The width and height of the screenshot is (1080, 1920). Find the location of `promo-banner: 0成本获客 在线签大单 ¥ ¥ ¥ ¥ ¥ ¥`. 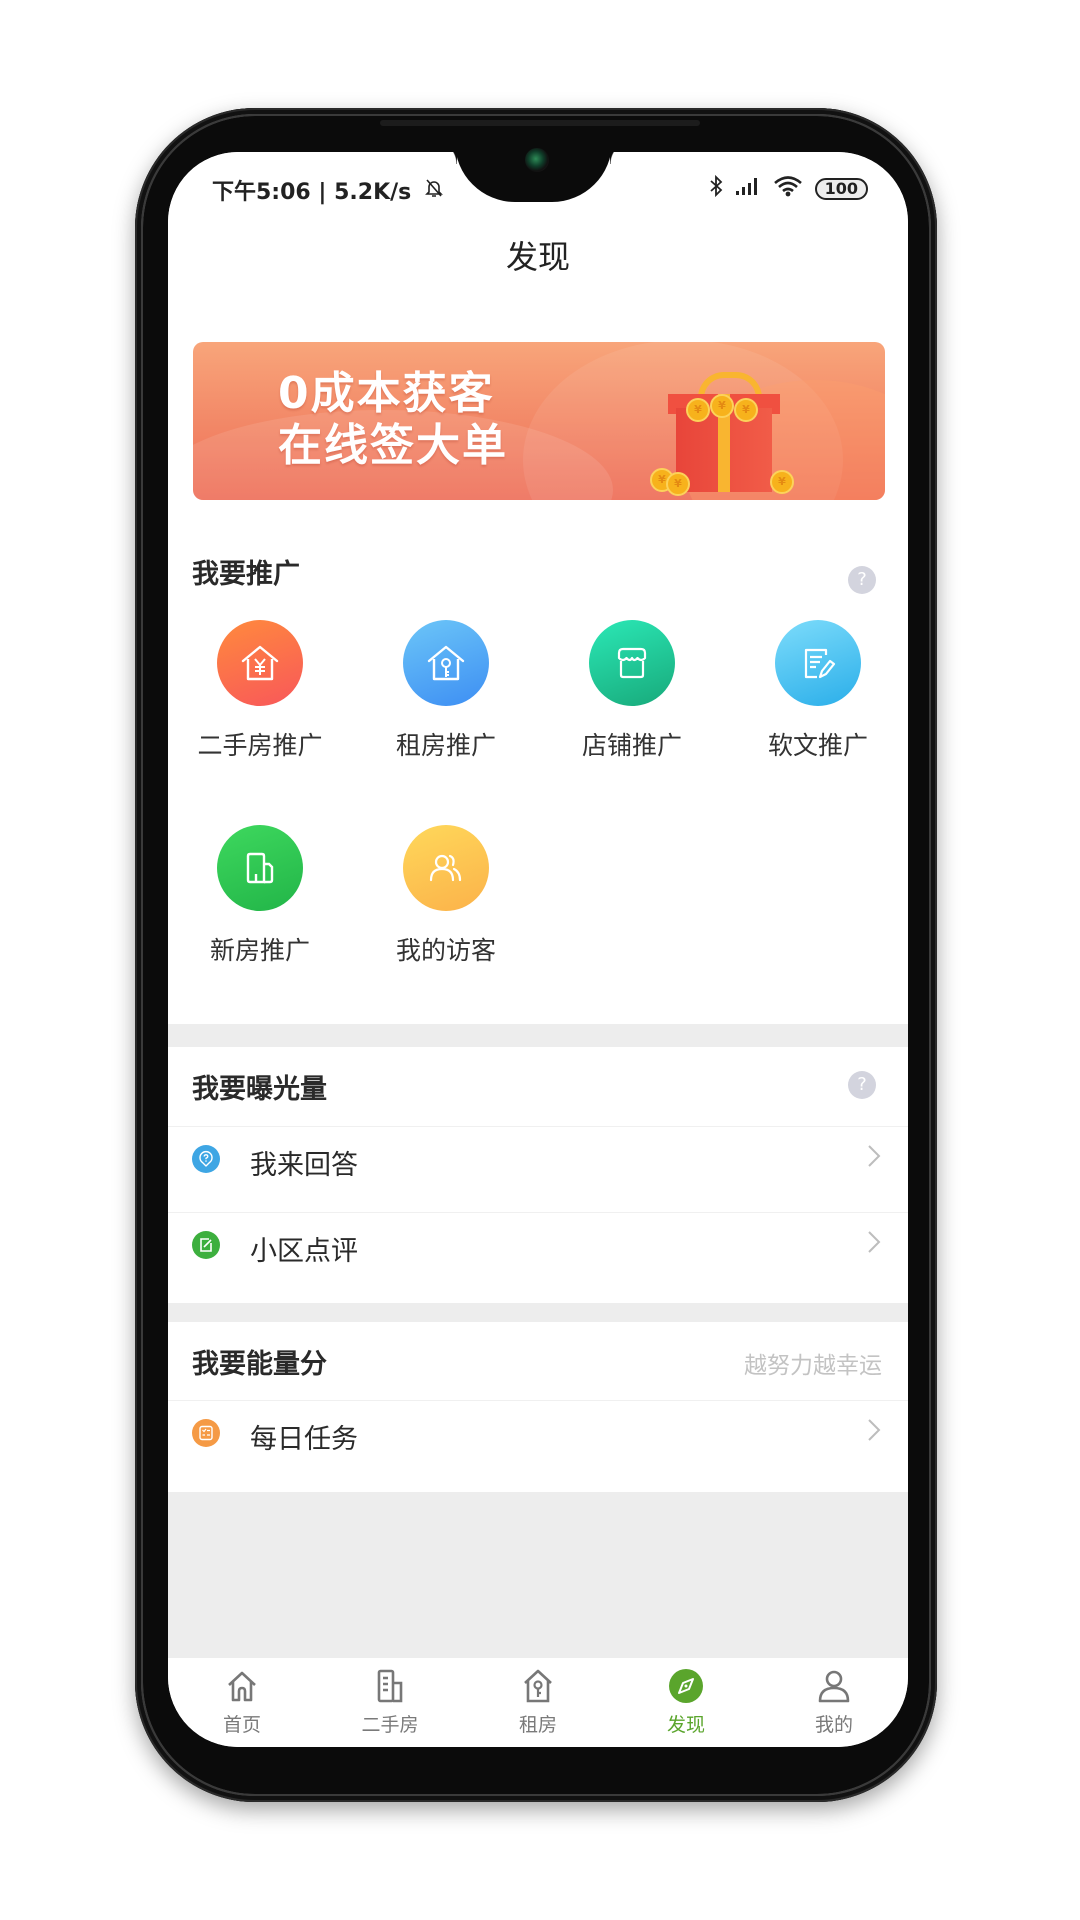

promo-banner: 0成本获客 在线签大单 ¥ ¥ ¥ ¥ ¥ ¥ is located at coordinates (539, 421).